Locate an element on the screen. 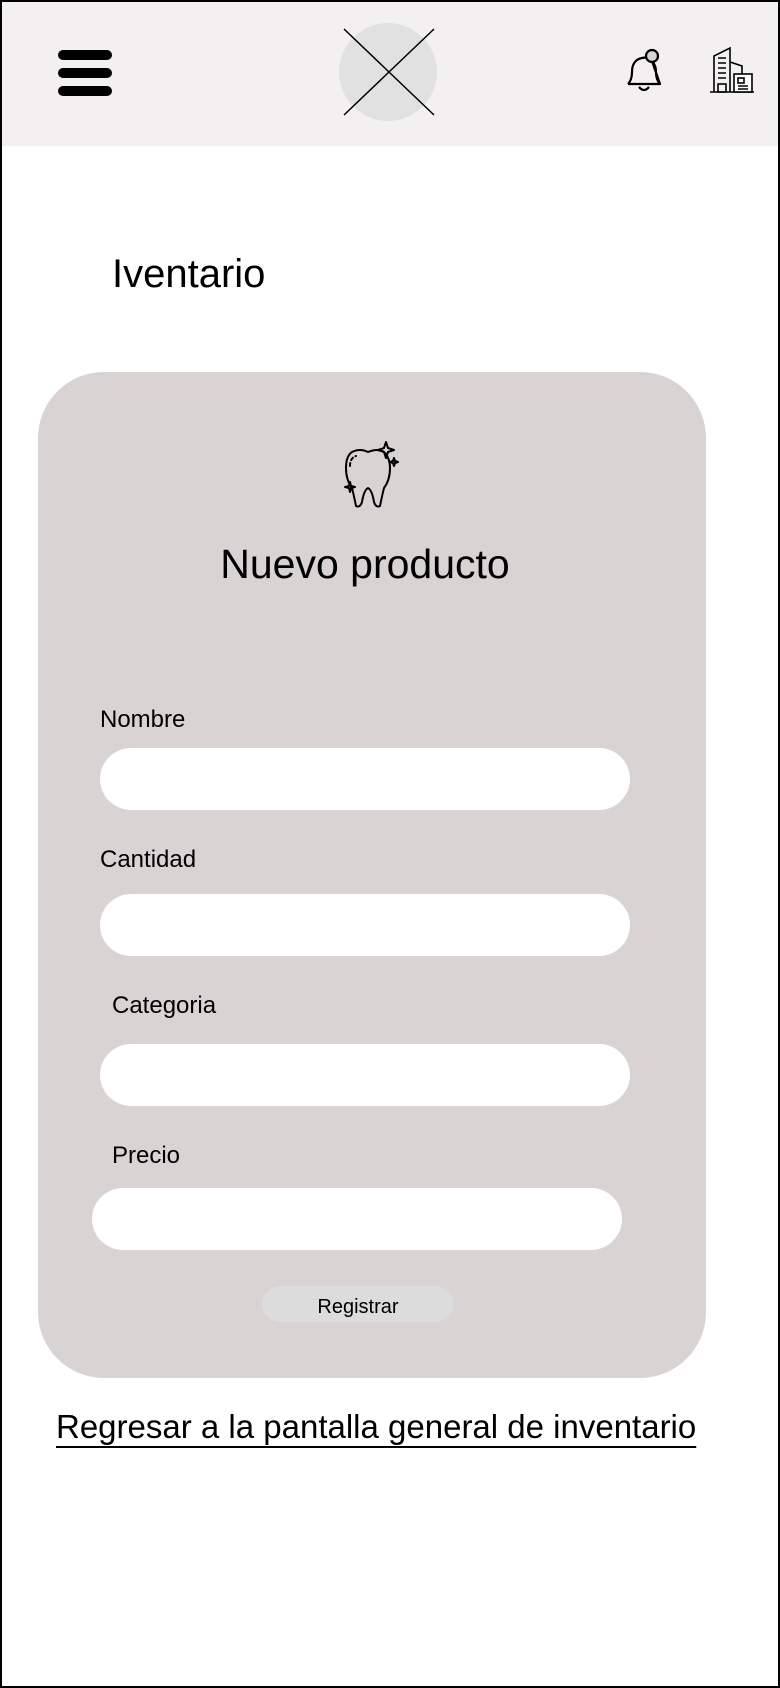 Image resolution: width=780 pixels, height=1688 pixels. nombre-label: Nombre is located at coordinates (143, 719).